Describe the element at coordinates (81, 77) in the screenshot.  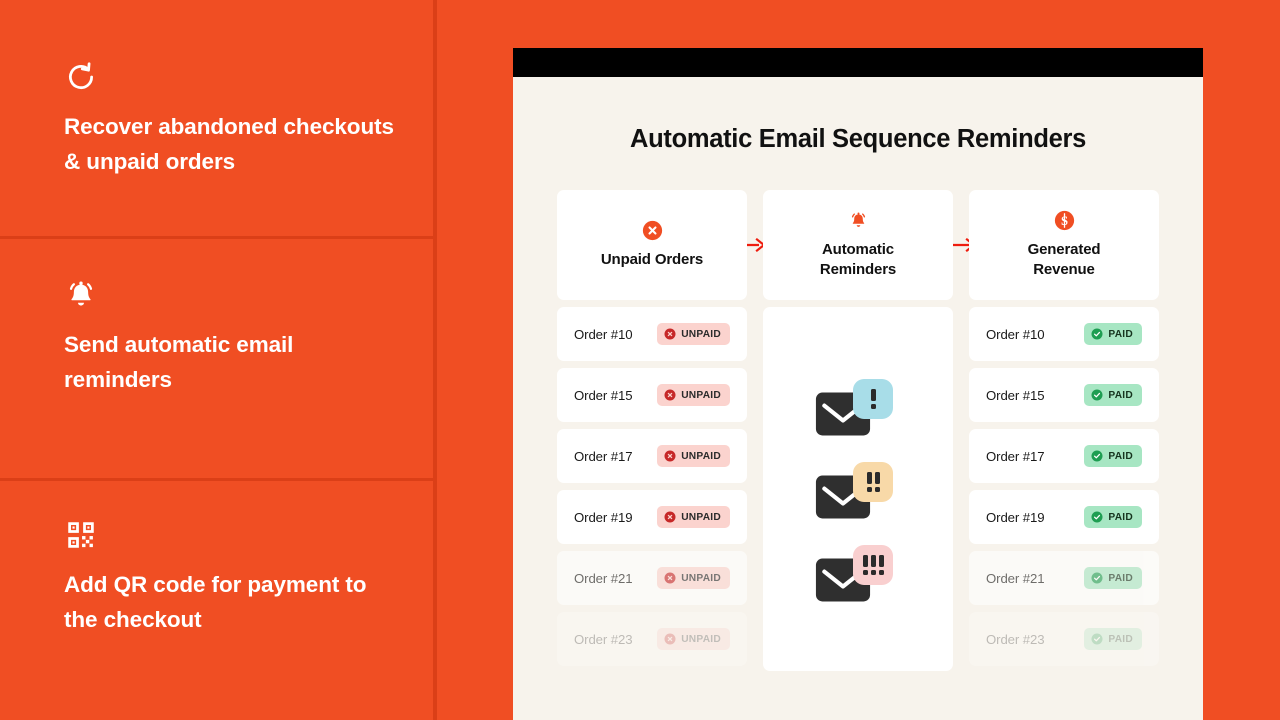
I see `refresh-counterclockwise-icon` at that location.